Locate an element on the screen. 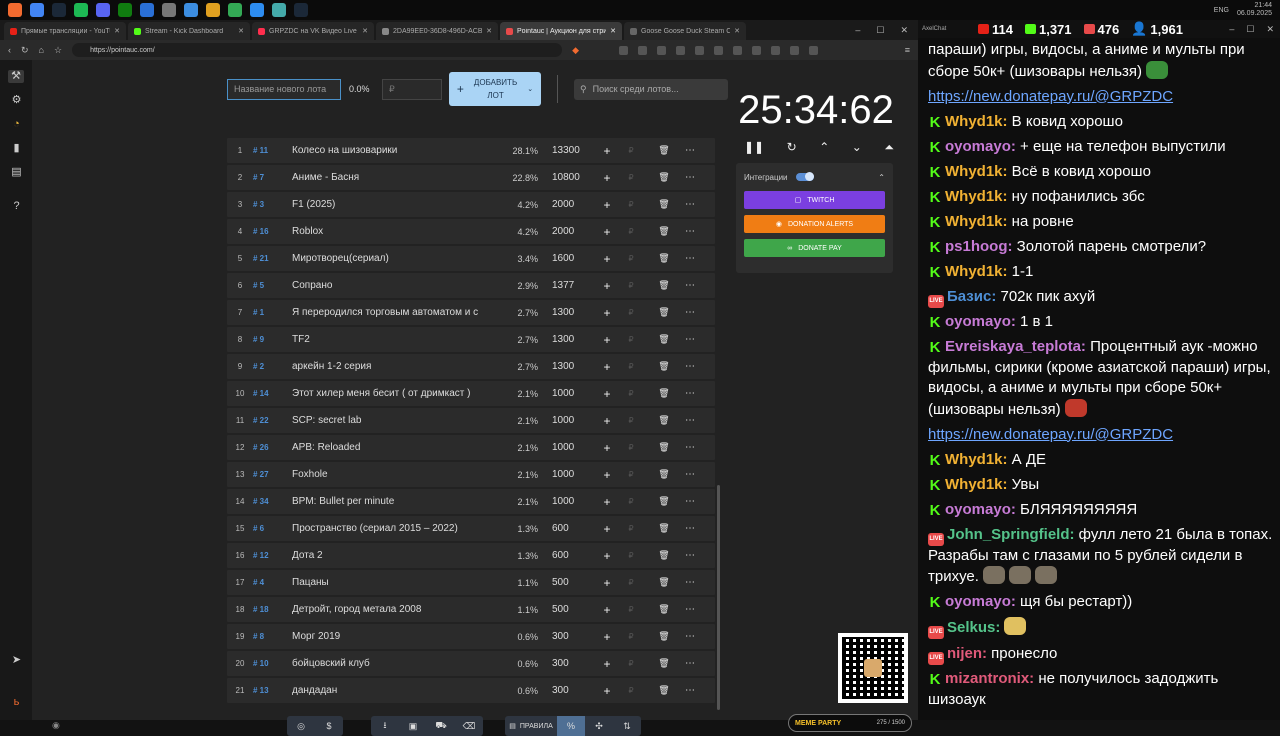  chat-link: https://new.donatepay.ru/@GRPZDC is located at coordinates (1050, 96).